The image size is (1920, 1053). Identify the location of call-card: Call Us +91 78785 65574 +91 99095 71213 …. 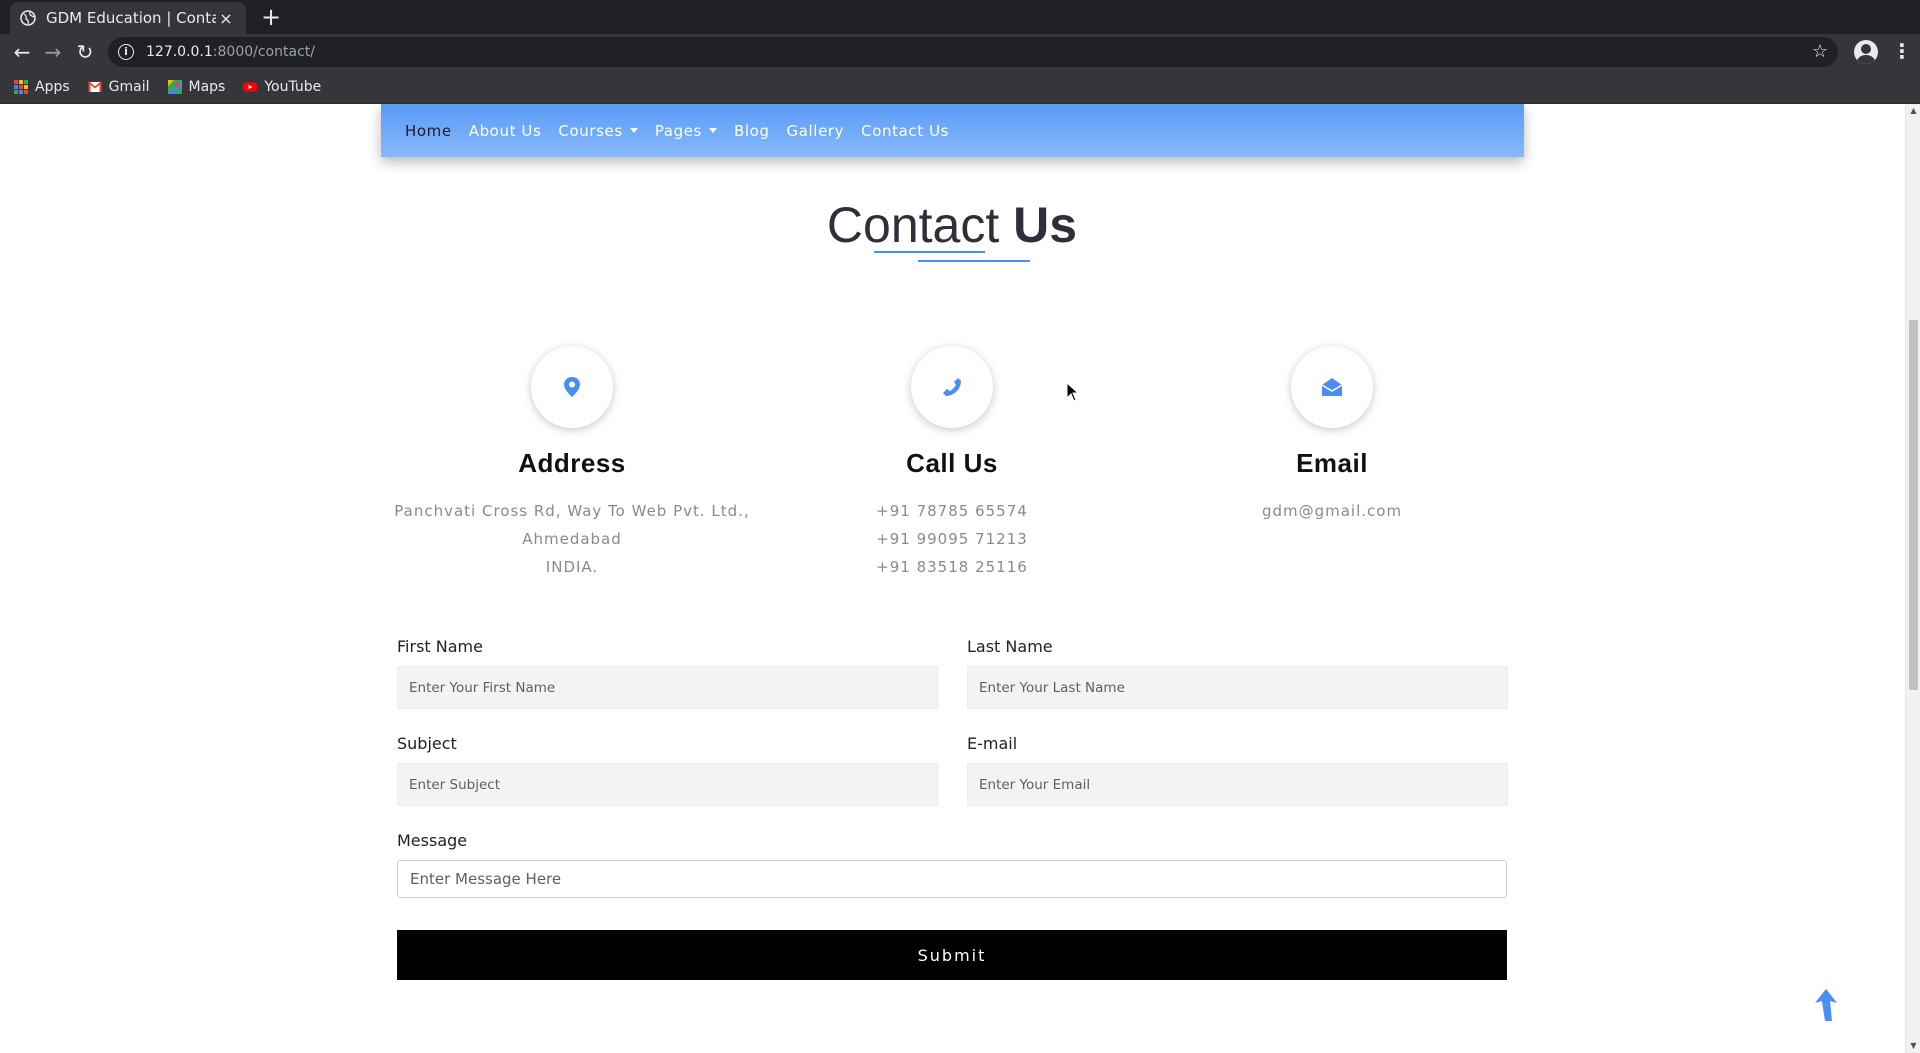
(952, 463).